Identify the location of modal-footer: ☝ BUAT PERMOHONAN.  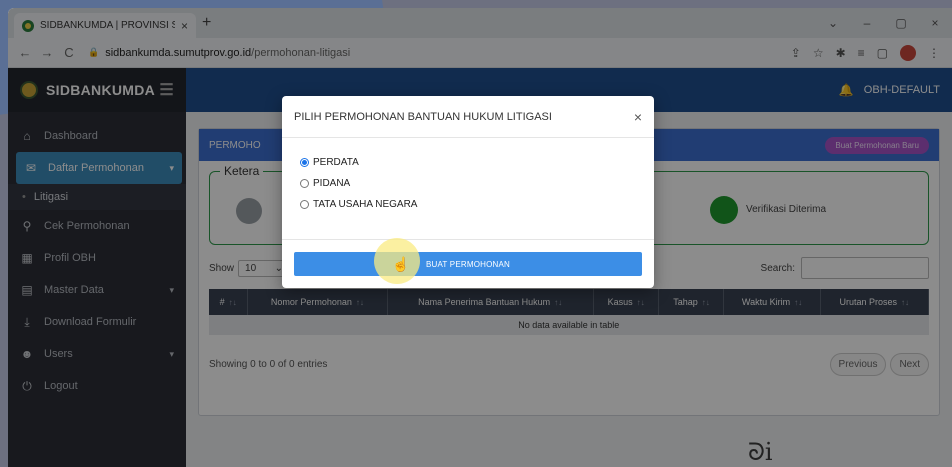
(468, 261).